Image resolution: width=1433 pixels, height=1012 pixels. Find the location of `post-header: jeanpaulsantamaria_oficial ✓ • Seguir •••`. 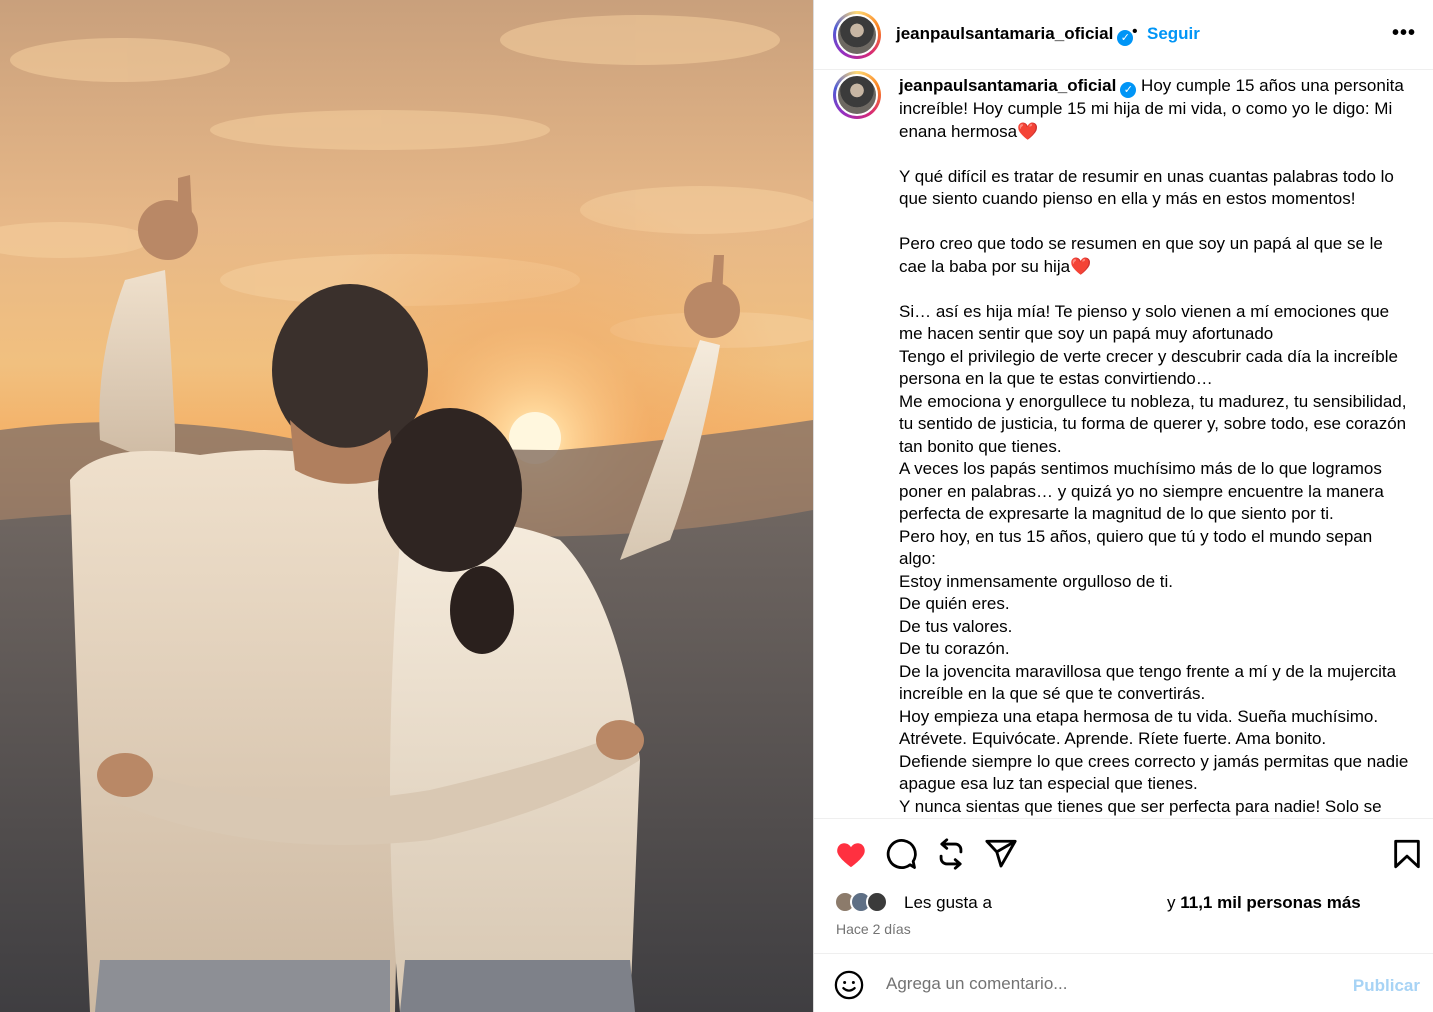

post-header: jeanpaulsantamaria_oficial ✓ • Seguir ••• is located at coordinates (1123, 35).